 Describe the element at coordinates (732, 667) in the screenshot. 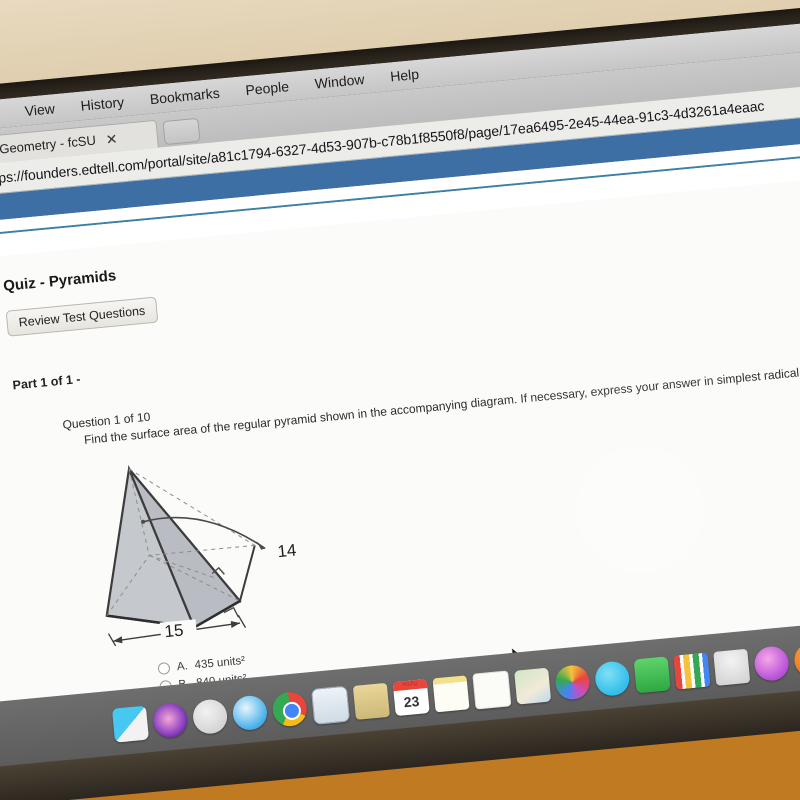

I see `keynote-icon` at that location.